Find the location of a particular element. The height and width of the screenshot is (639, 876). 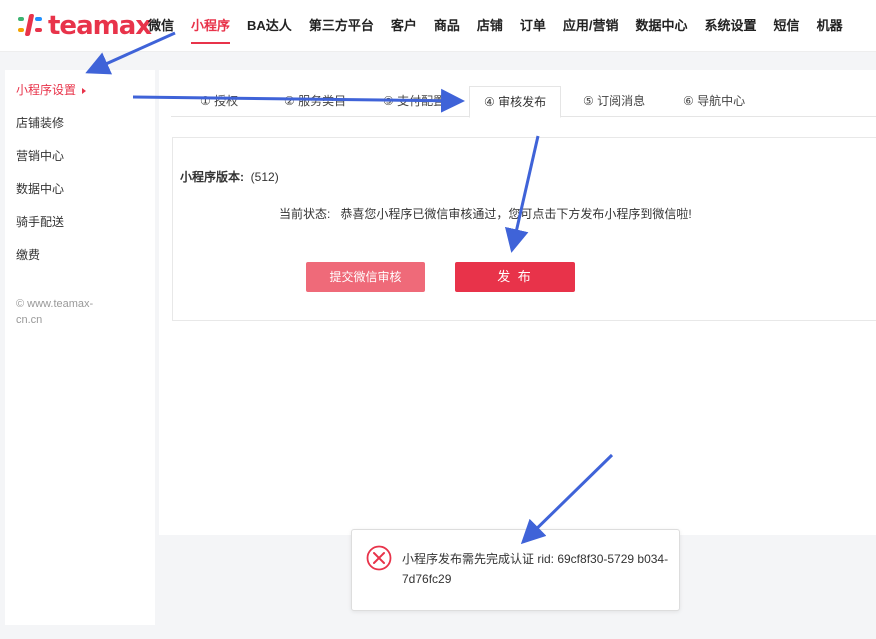

status-info: 当前状态: 恭喜您小程序已微信审核通过，您可点击下方发布小程序到微信啦! is located at coordinates (485, 213).